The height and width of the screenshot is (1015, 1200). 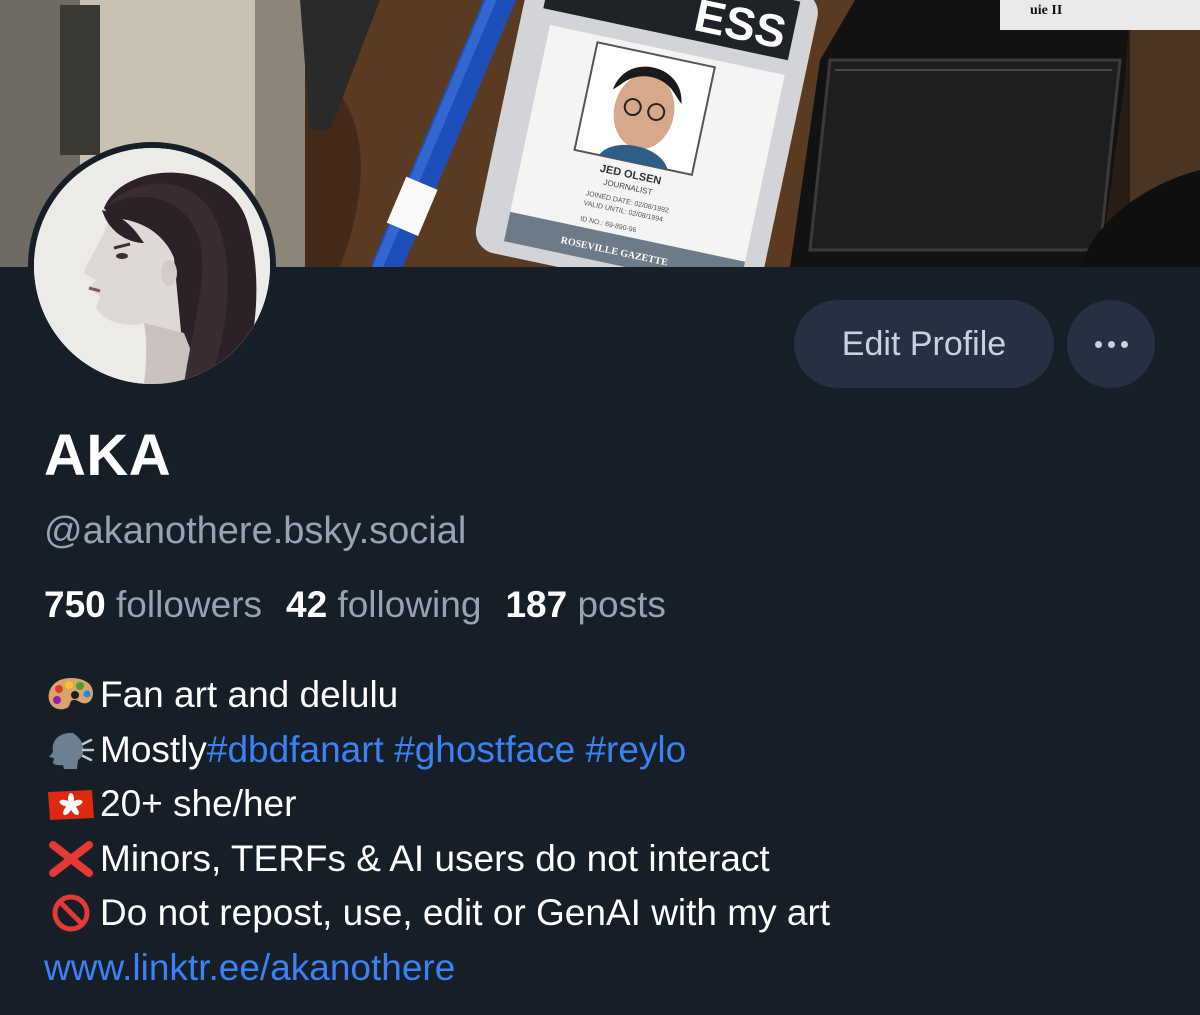 What do you see at coordinates (71, 695) in the screenshot?
I see `artist-palette-icon` at bounding box center [71, 695].